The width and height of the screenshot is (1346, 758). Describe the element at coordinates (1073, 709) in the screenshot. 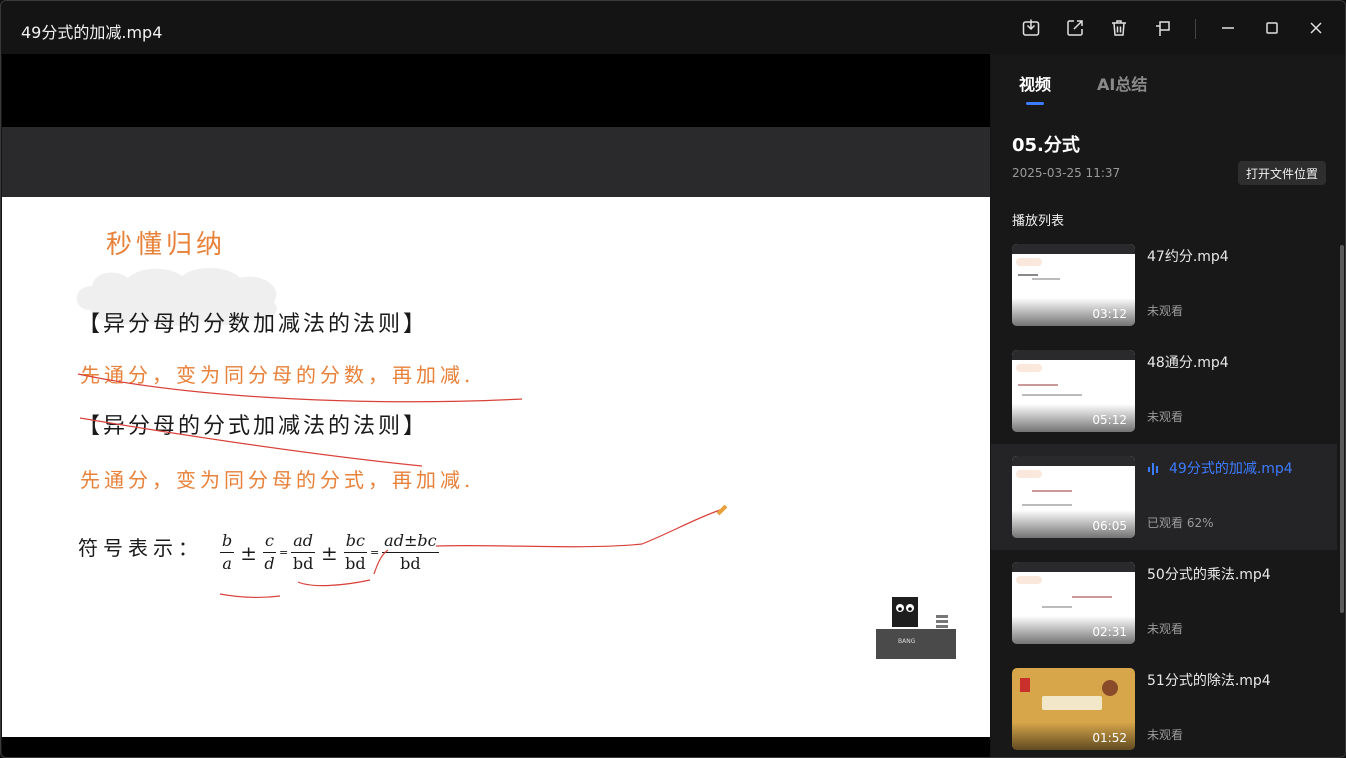

I see `video-thumbnail: 01:52` at that location.